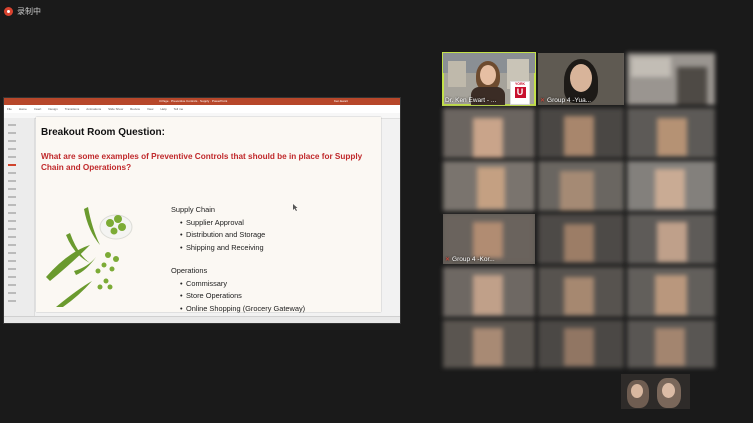 This screenshot has height=423, width=753. What do you see at coordinates (93, 109) in the screenshot?
I see `ribbon-tab: Animations` at bounding box center [93, 109].